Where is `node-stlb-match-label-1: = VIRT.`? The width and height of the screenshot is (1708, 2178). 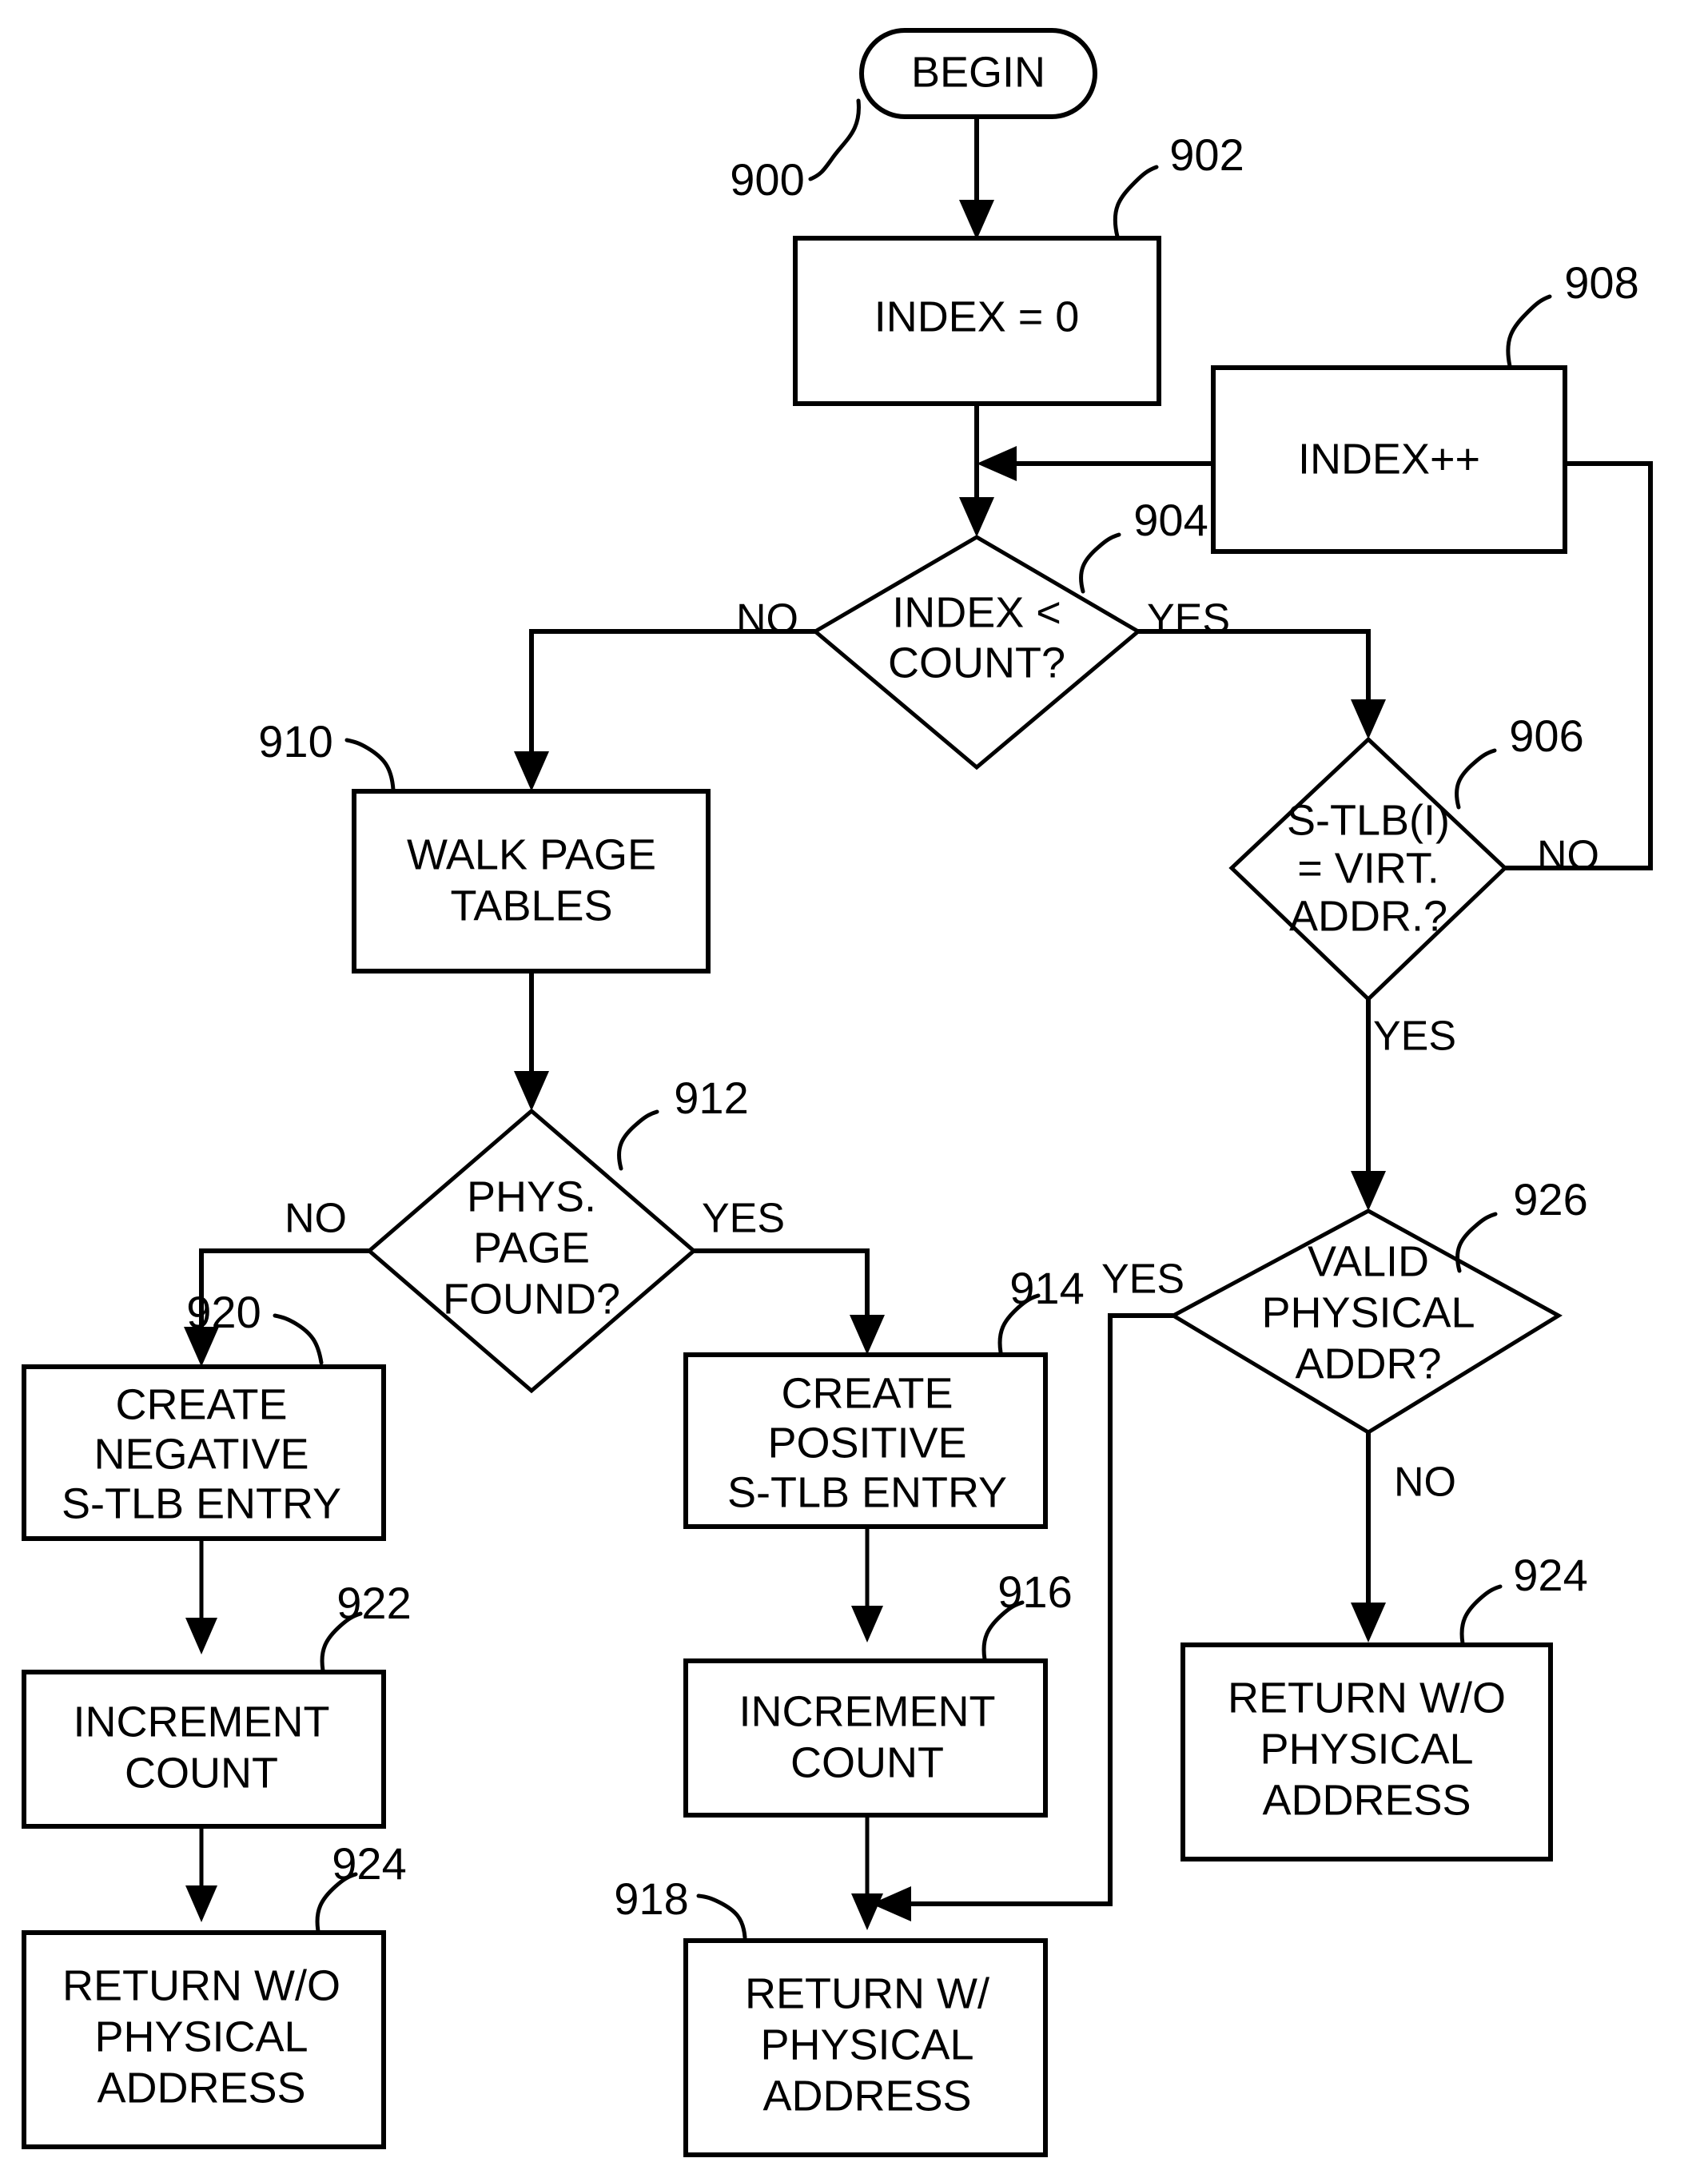 node-stlb-match-label-1: = VIRT. is located at coordinates (1368, 868).